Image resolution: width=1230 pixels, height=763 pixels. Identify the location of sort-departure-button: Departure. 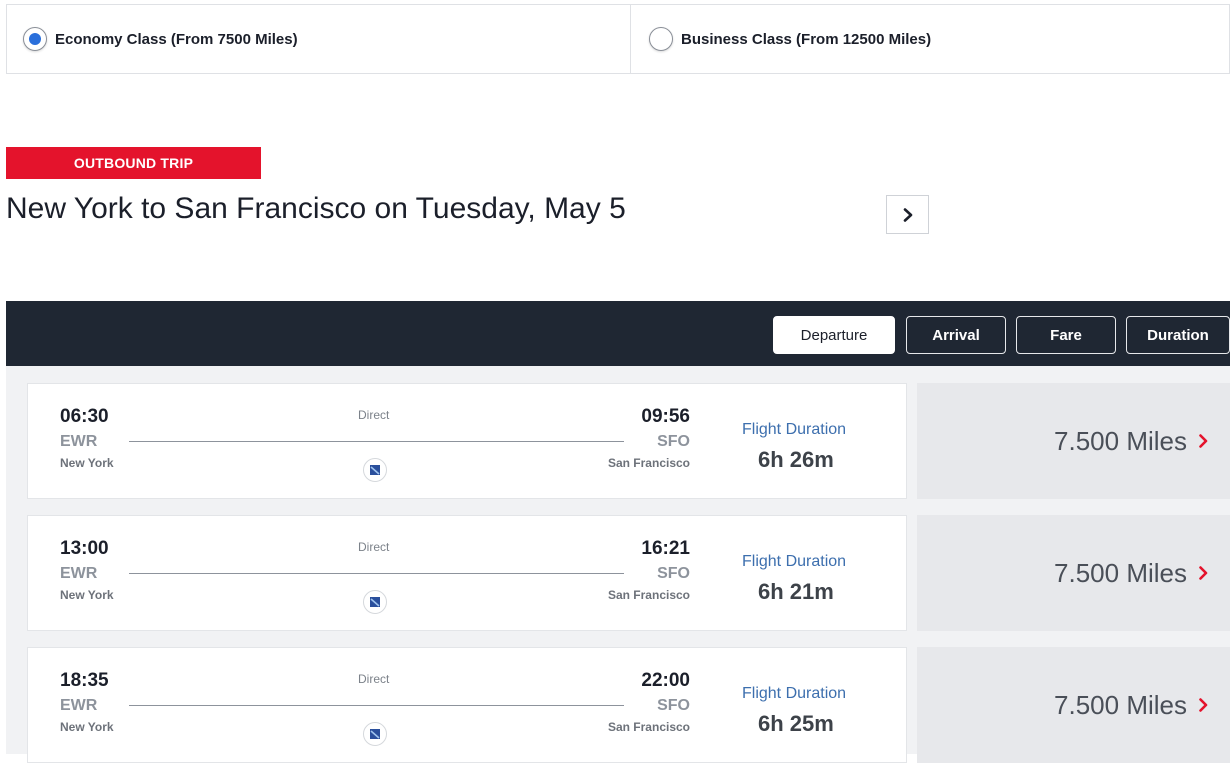
(834, 335).